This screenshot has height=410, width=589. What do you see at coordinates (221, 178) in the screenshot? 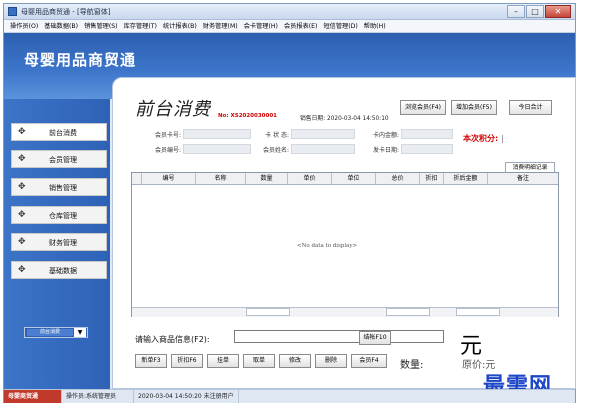
I see `column-header: 名称` at bounding box center [221, 178].